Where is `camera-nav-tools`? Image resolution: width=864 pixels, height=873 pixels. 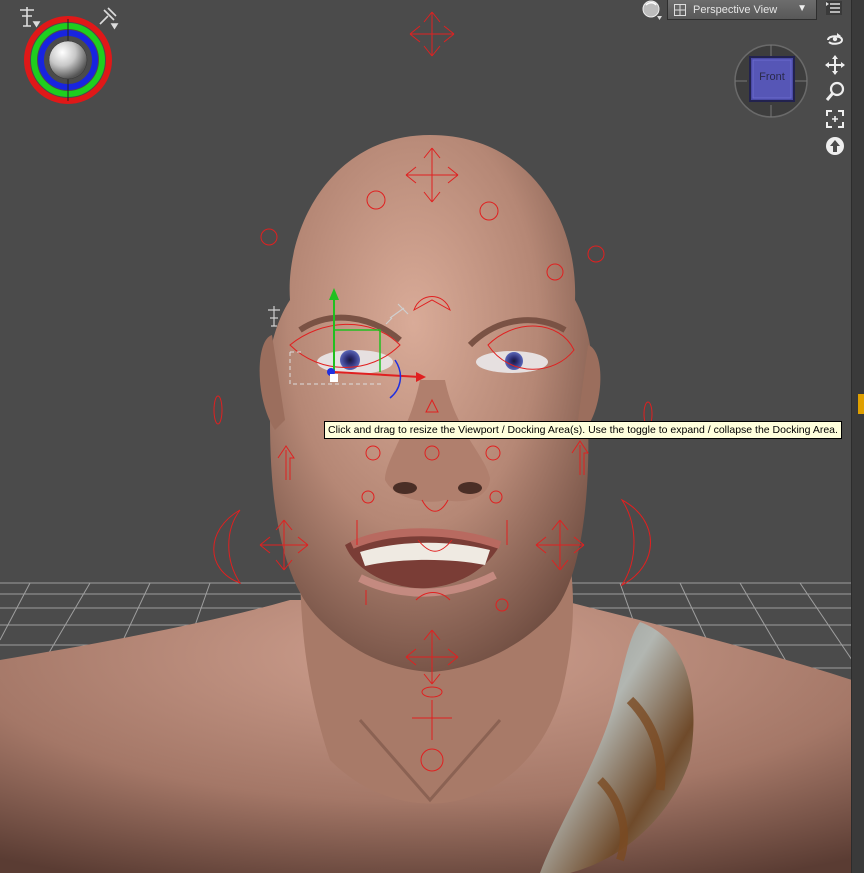 camera-nav-tools is located at coordinates (835, 91).